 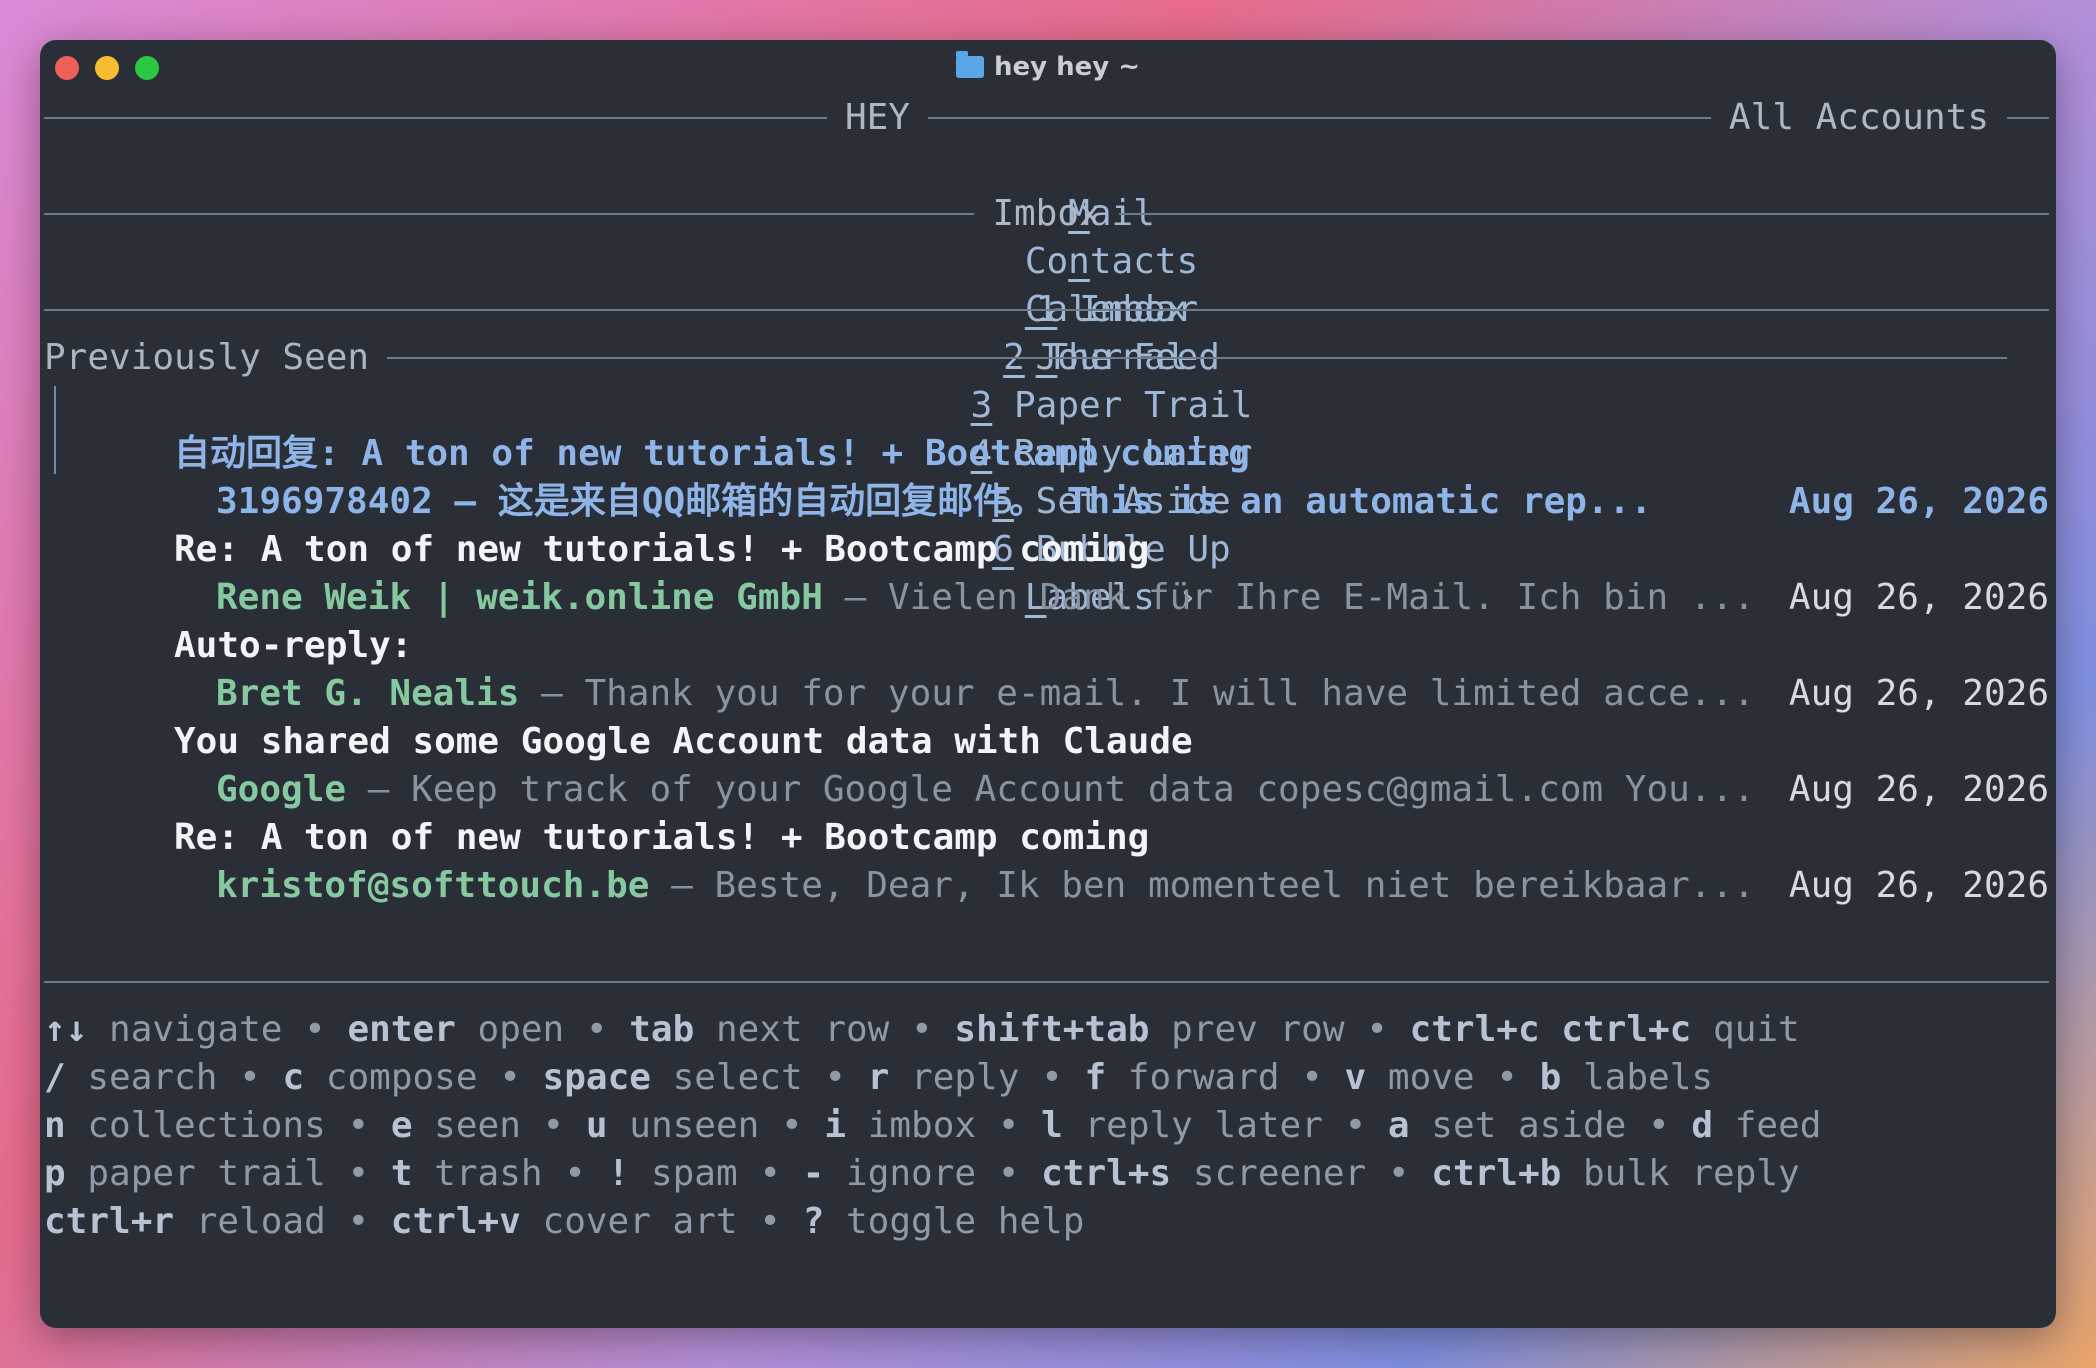 I want to click on window-controls, so click(x=107, y=68).